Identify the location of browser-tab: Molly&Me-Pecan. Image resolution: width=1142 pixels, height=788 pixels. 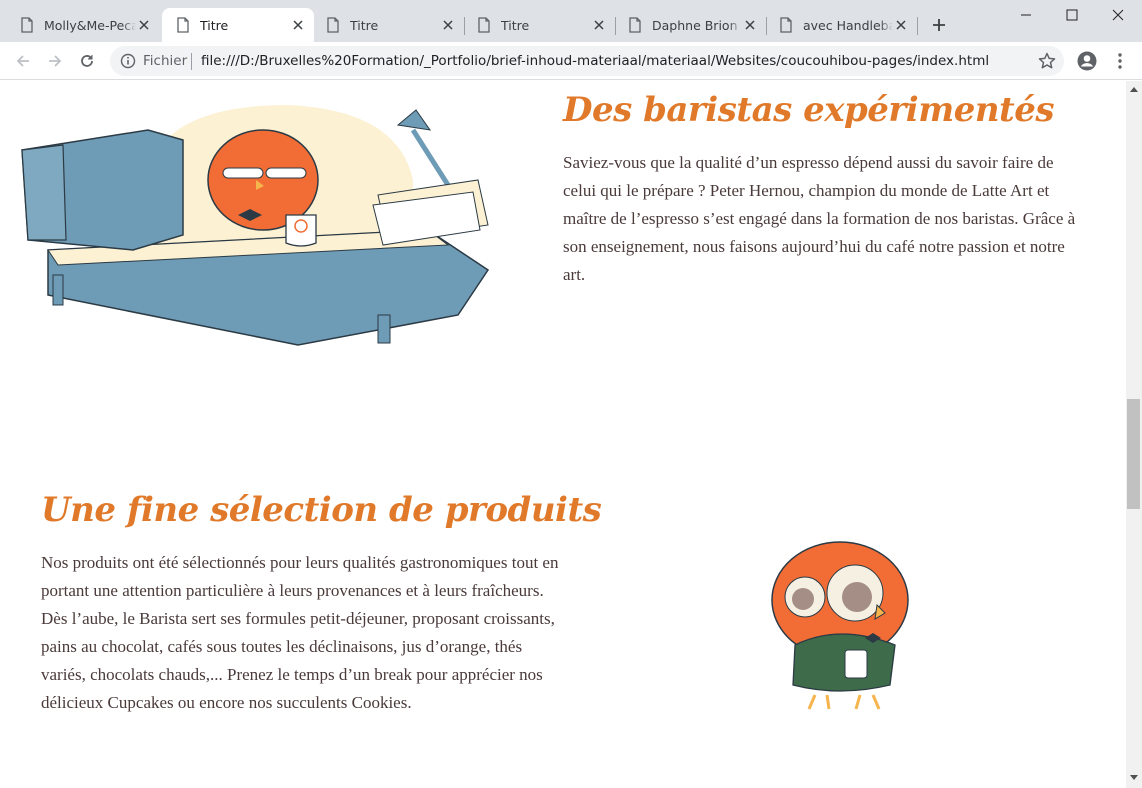
(80, 25).